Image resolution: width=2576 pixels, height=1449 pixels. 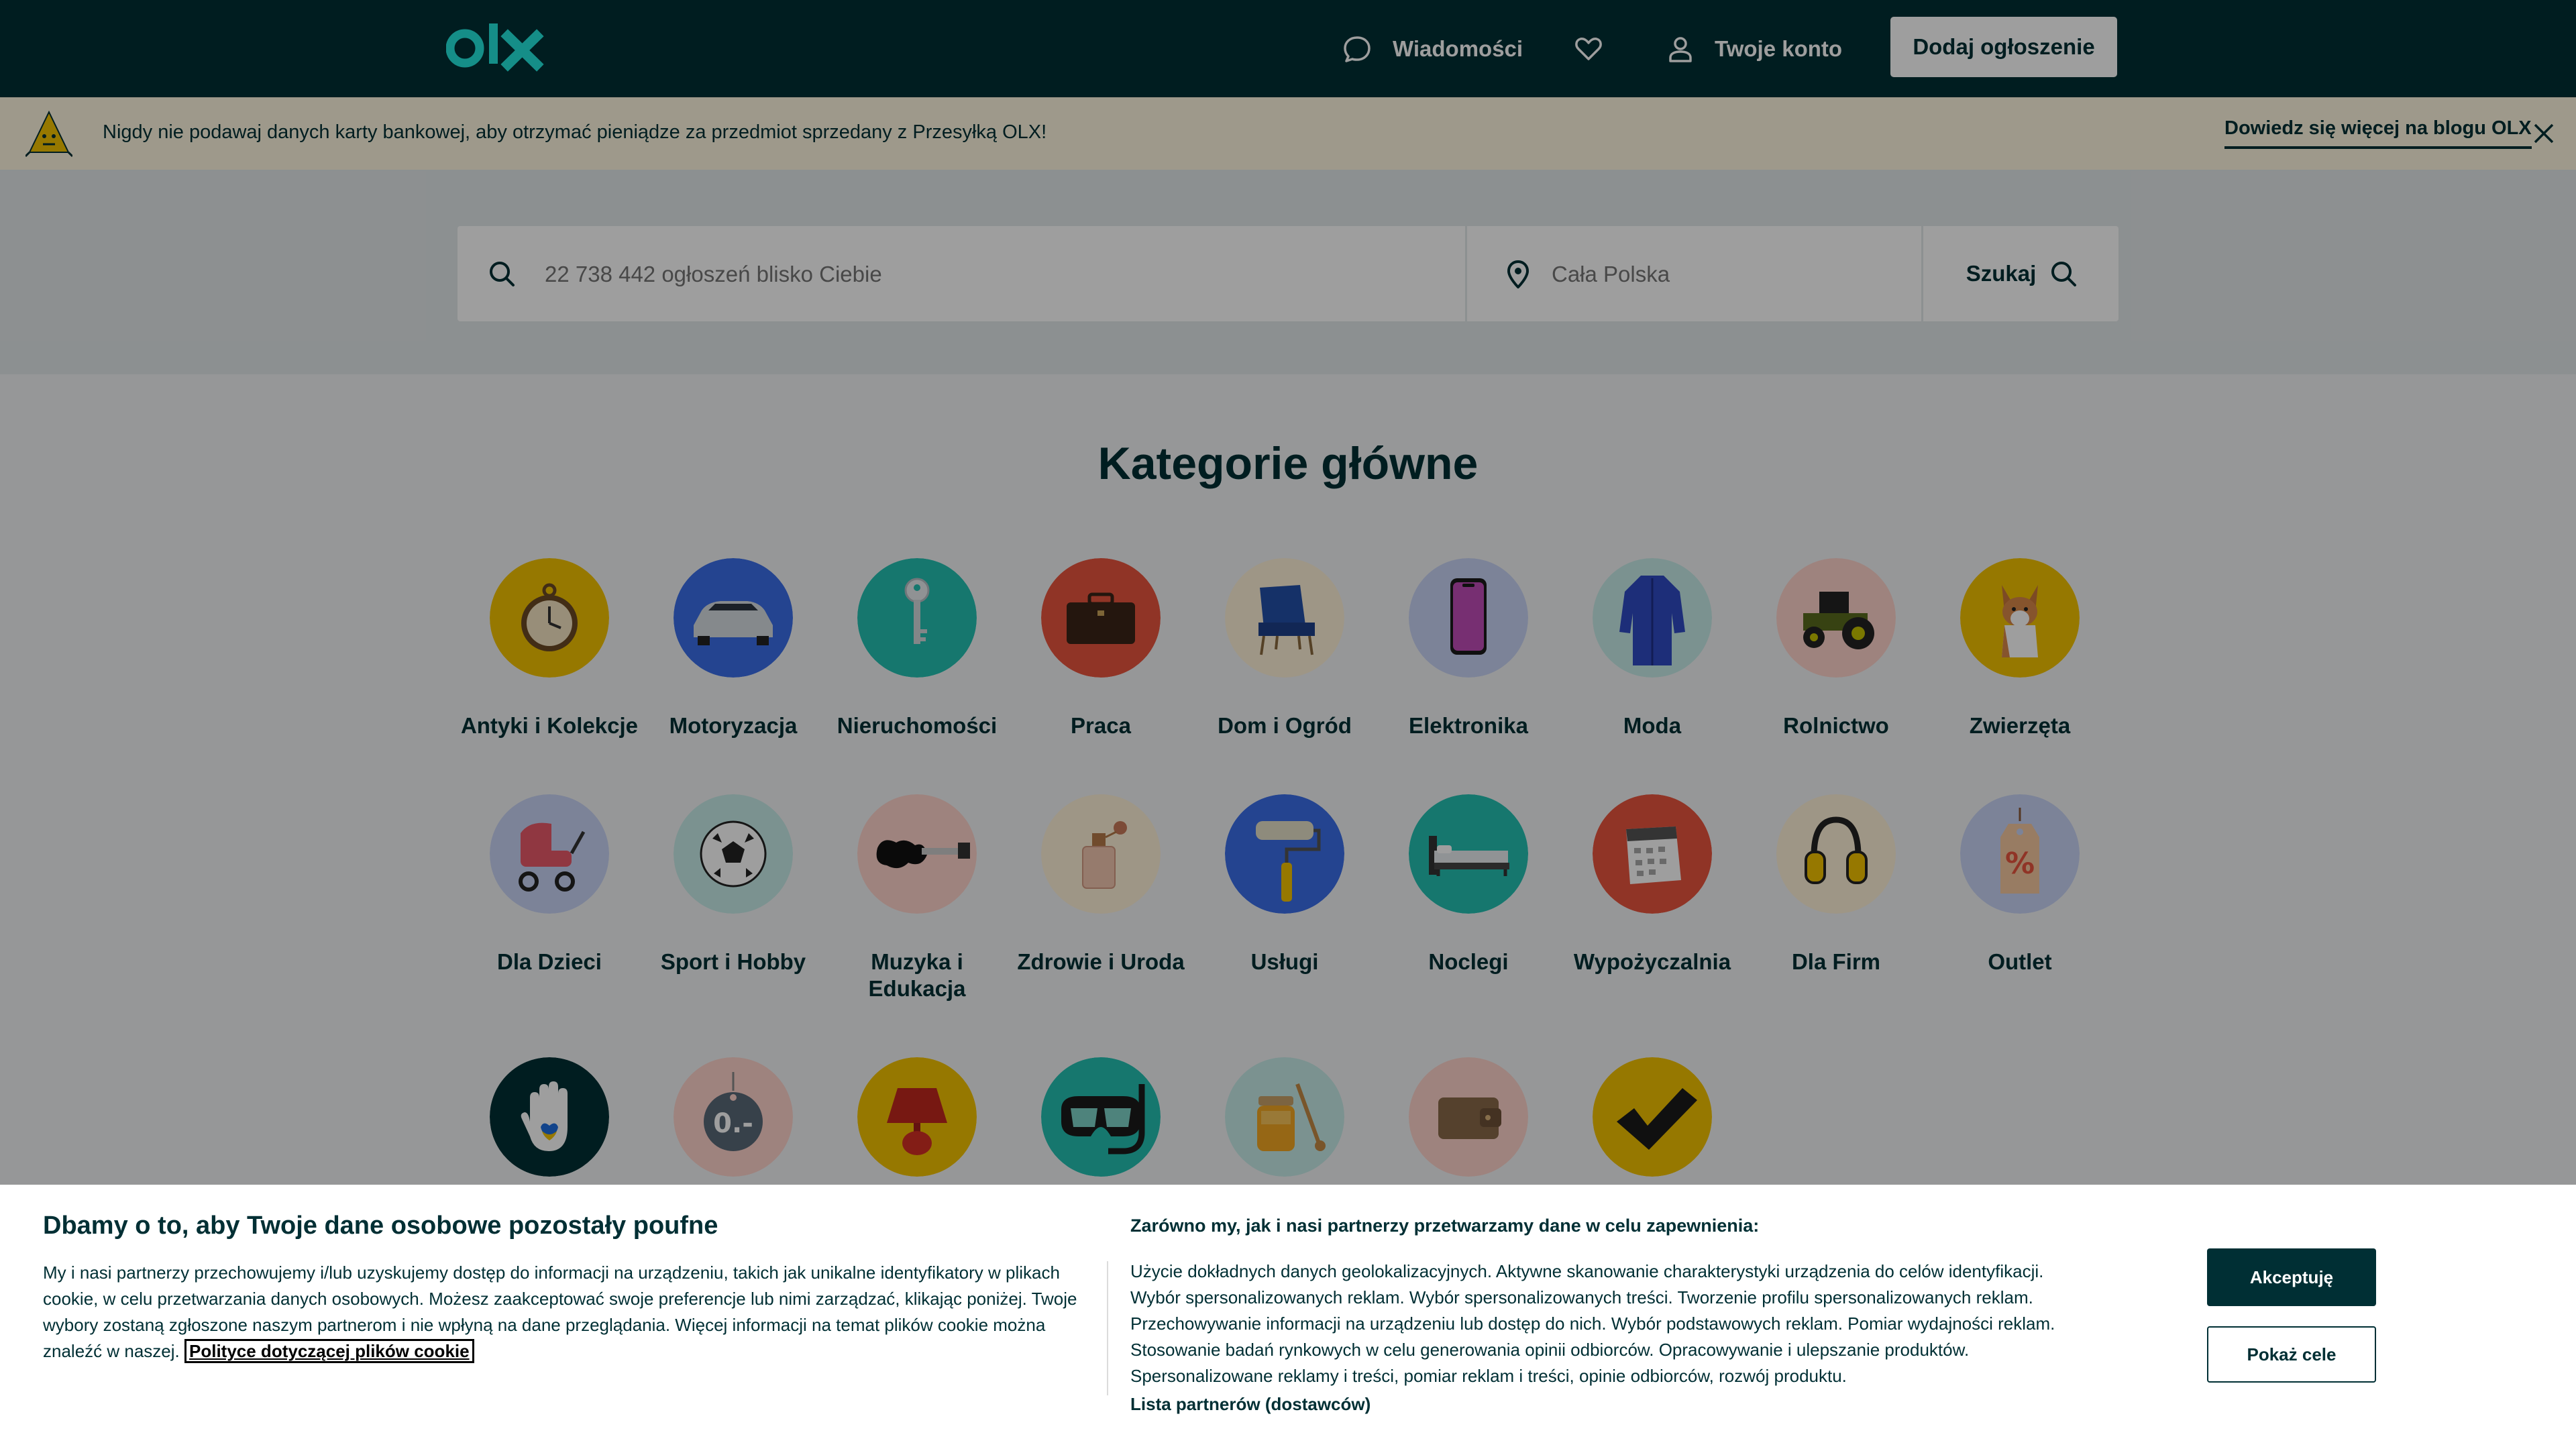 What do you see at coordinates (1107, 1328) in the screenshot?
I see `cookie-divider` at bounding box center [1107, 1328].